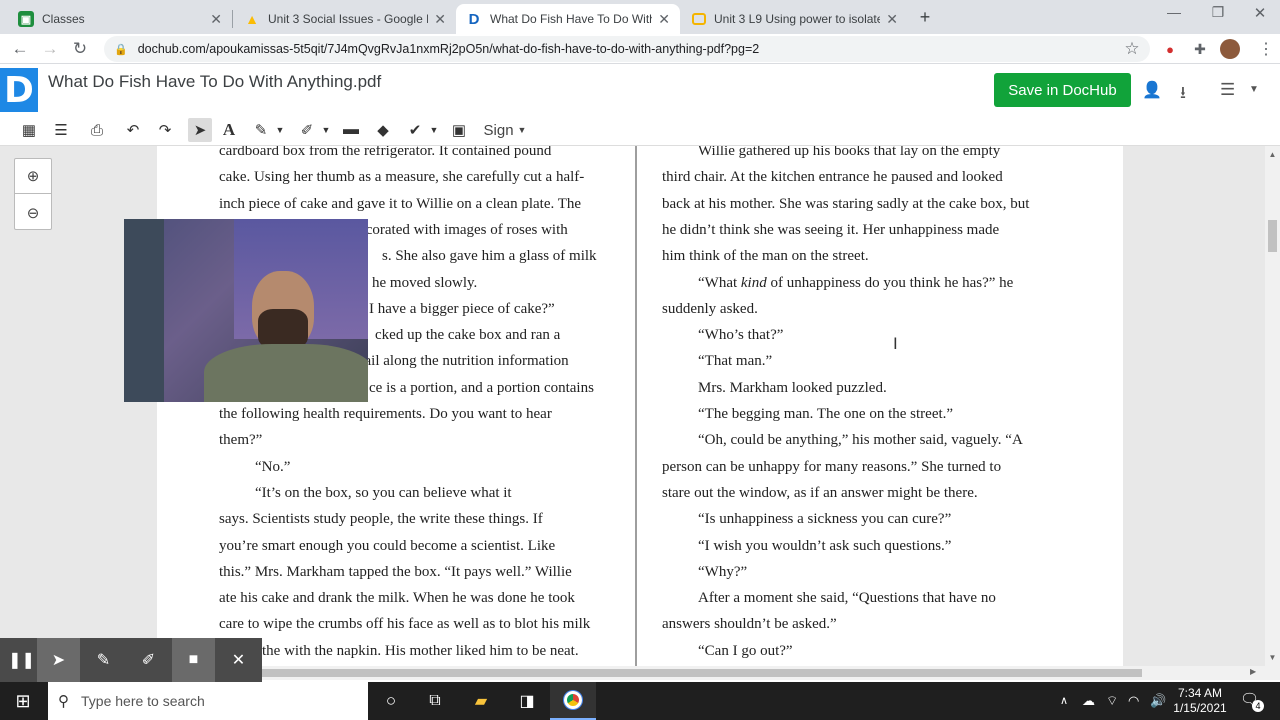  Describe the element at coordinates (63, 701) in the screenshot. I see `search-icon: ⚲` at that location.